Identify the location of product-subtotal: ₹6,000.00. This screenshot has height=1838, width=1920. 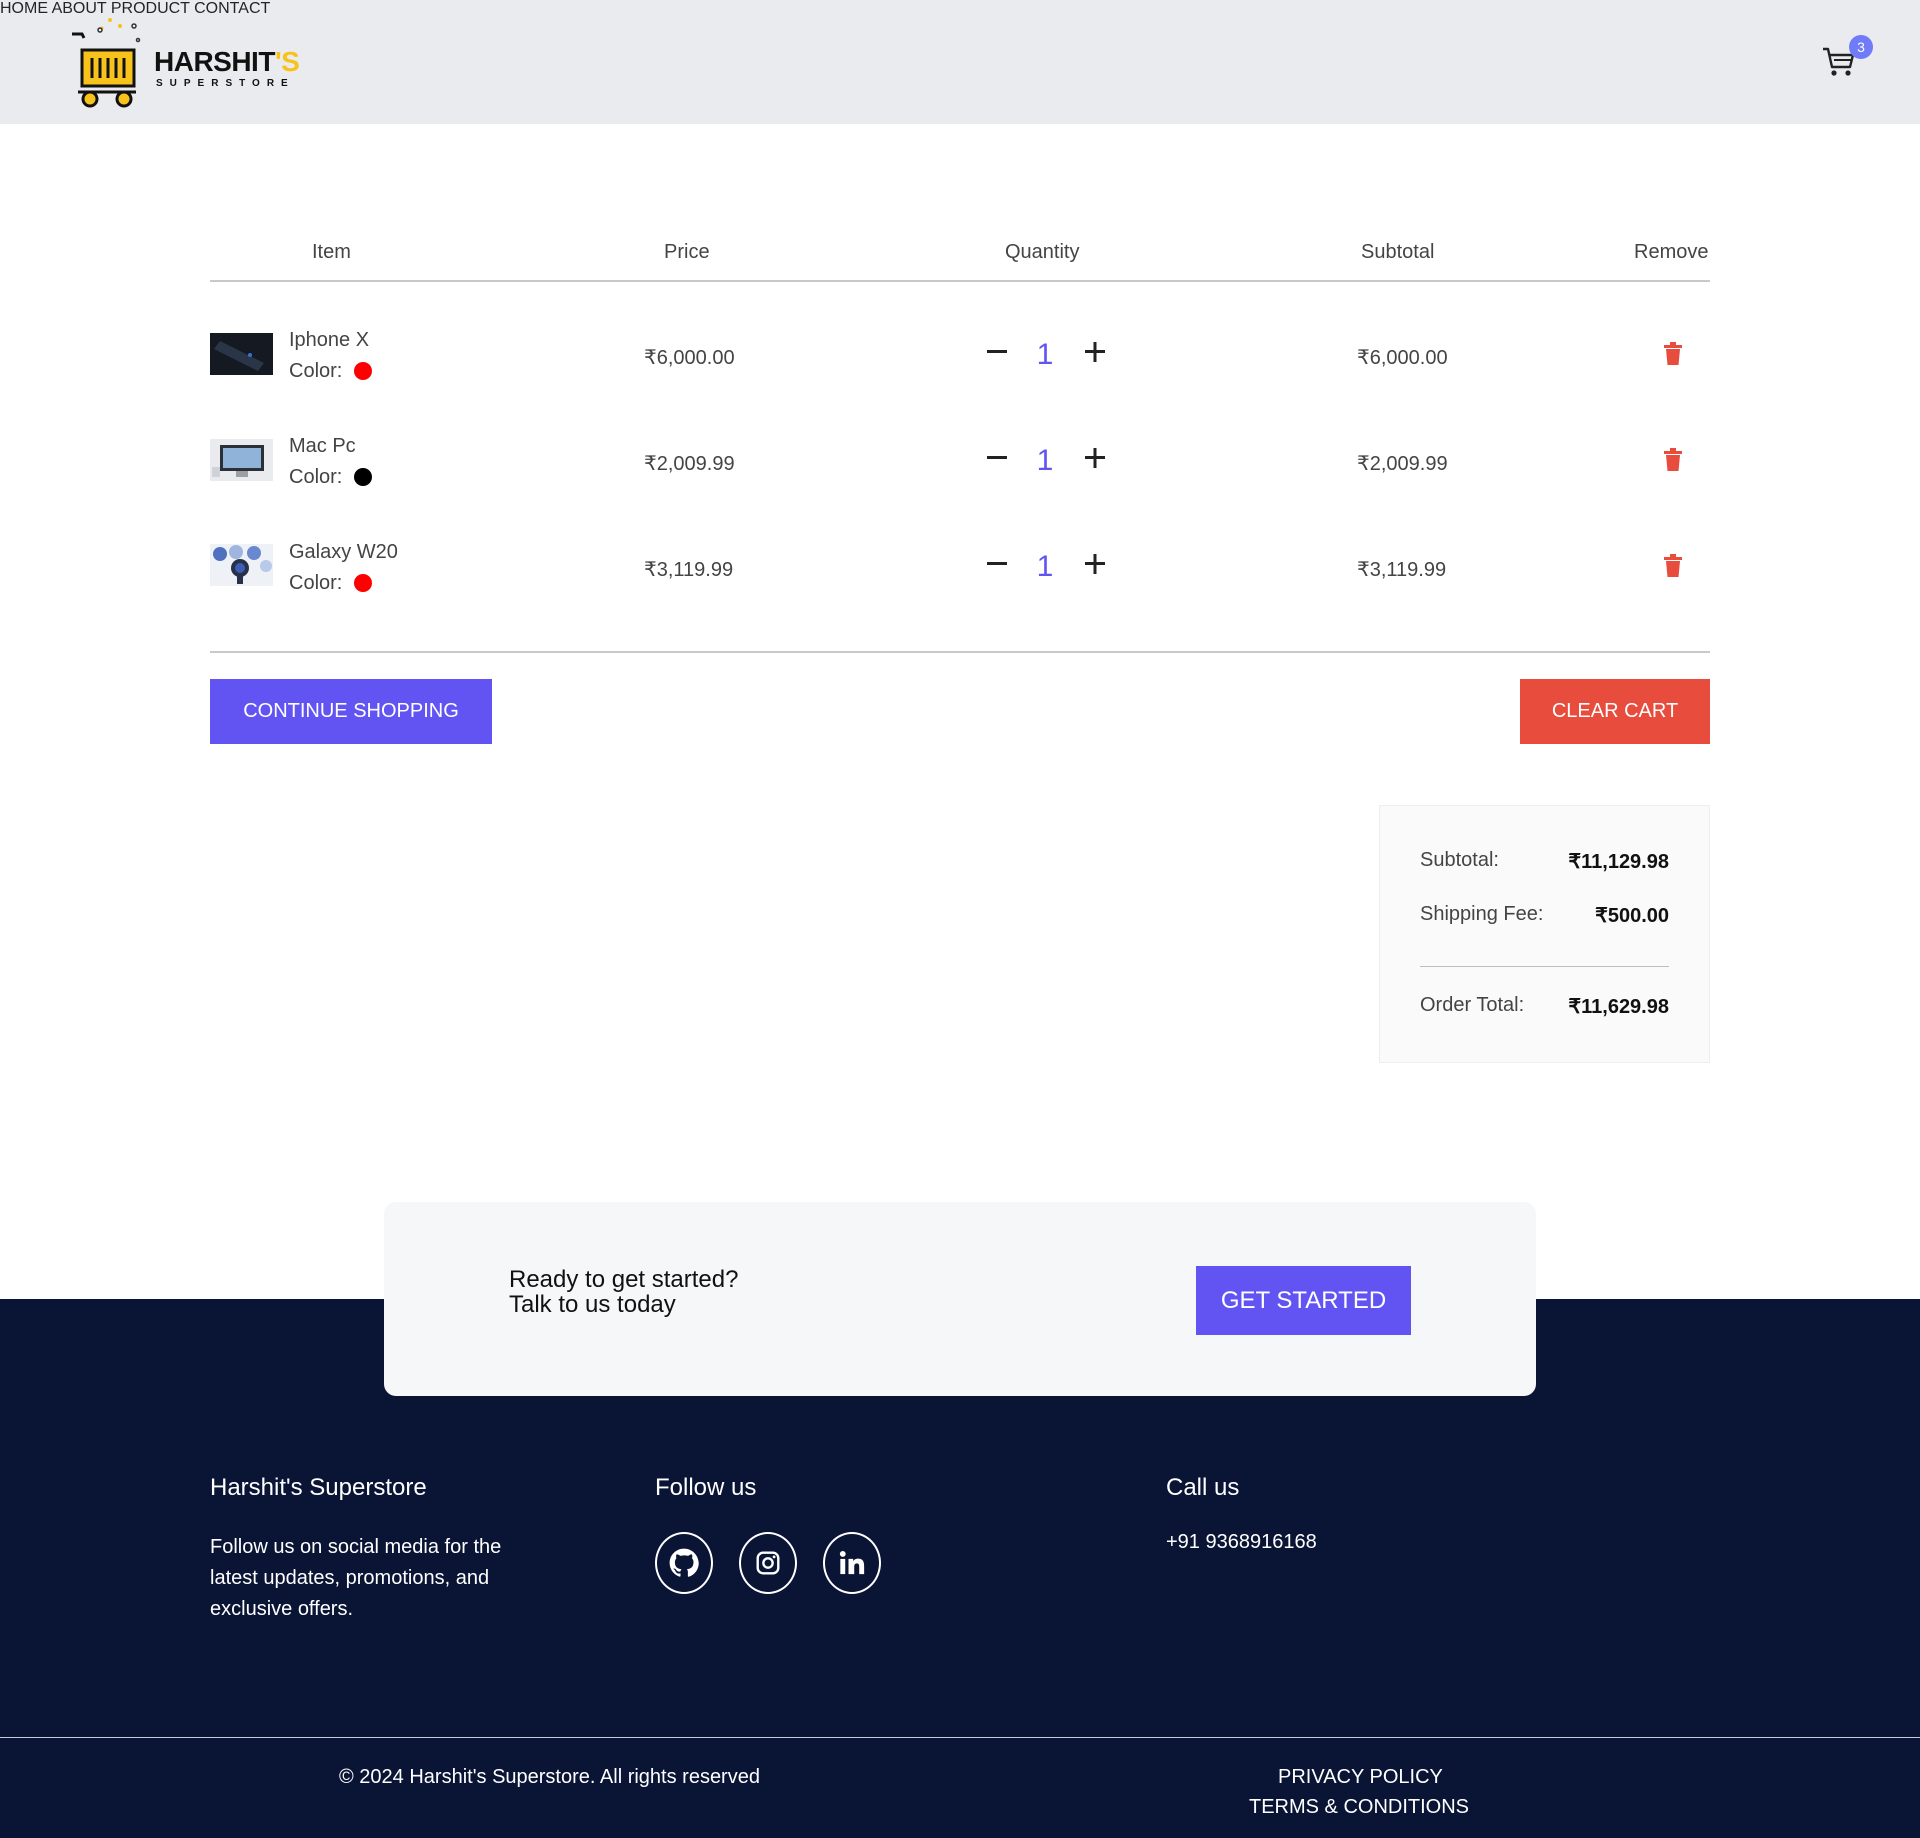
(1402, 358).